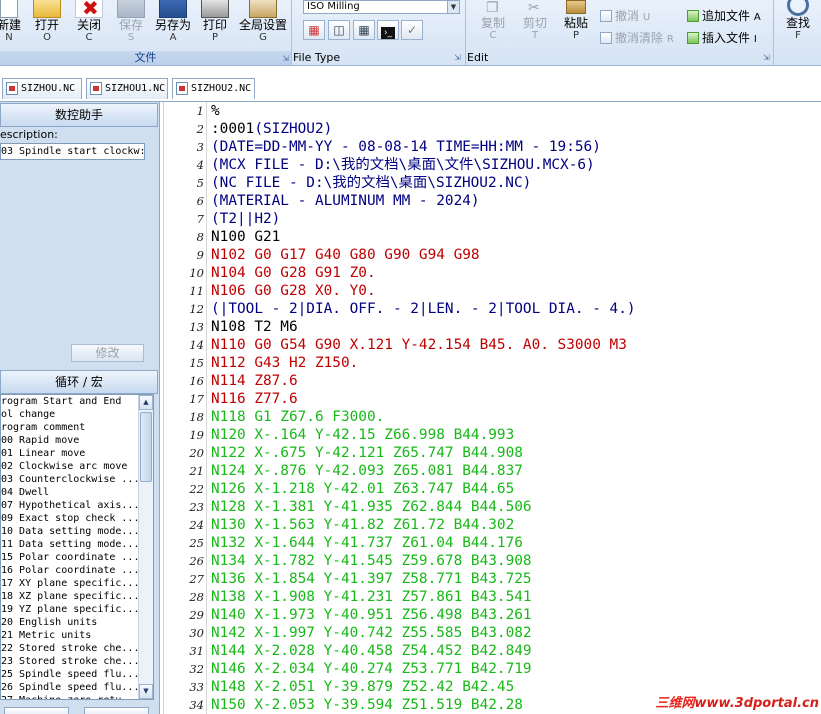 The width and height of the screenshot is (821, 714). Describe the element at coordinates (70, 427) in the screenshot. I see `list-item: rogram comment` at that location.